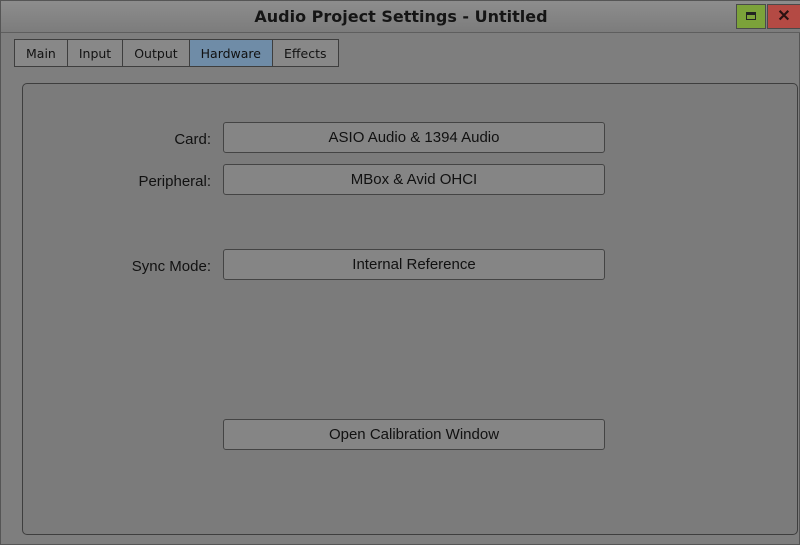 This screenshot has width=800, height=545. I want to click on tab-effects: Effects, so click(305, 53).